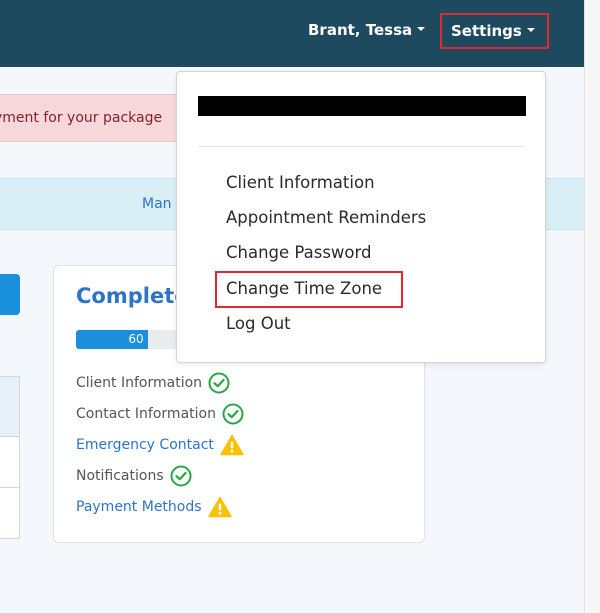 The width and height of the screenshot is (600, 613). I want to click on user-menu-toggle: Brant, Tessa, so click(367, 30).